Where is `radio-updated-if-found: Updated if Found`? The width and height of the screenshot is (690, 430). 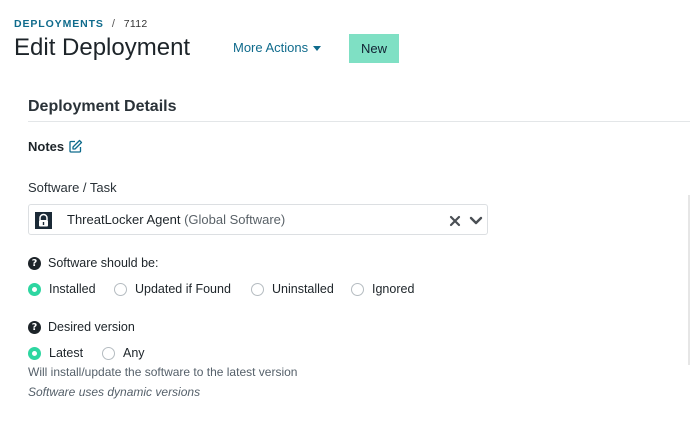
radio-updated-if-found: Updated if Found is located at coordinates (172, 289).